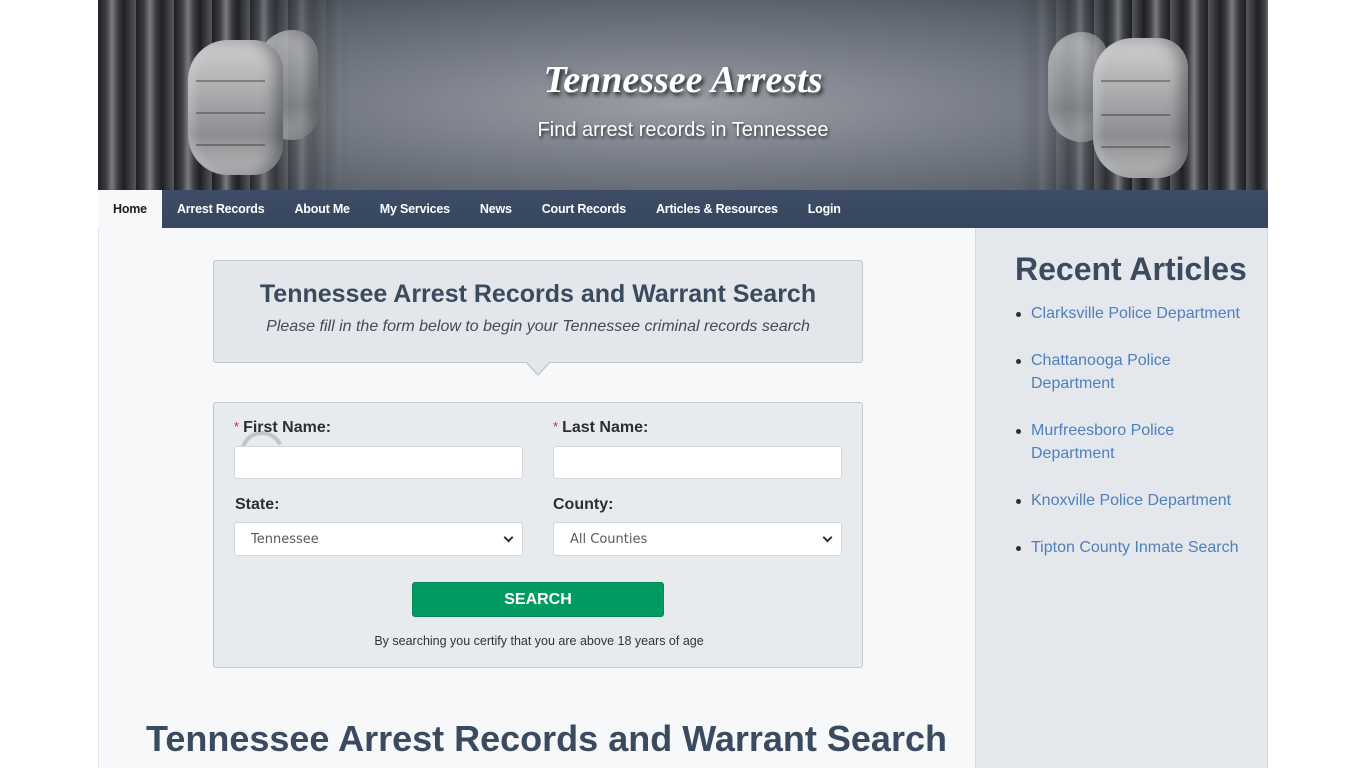 Image resolution: width=1366 pixels, height=768 pixels. What do you see at coordinates (609, 539) in the screenshot?
I see `county-select-value: All Counties` at bounding box center [609, 539].